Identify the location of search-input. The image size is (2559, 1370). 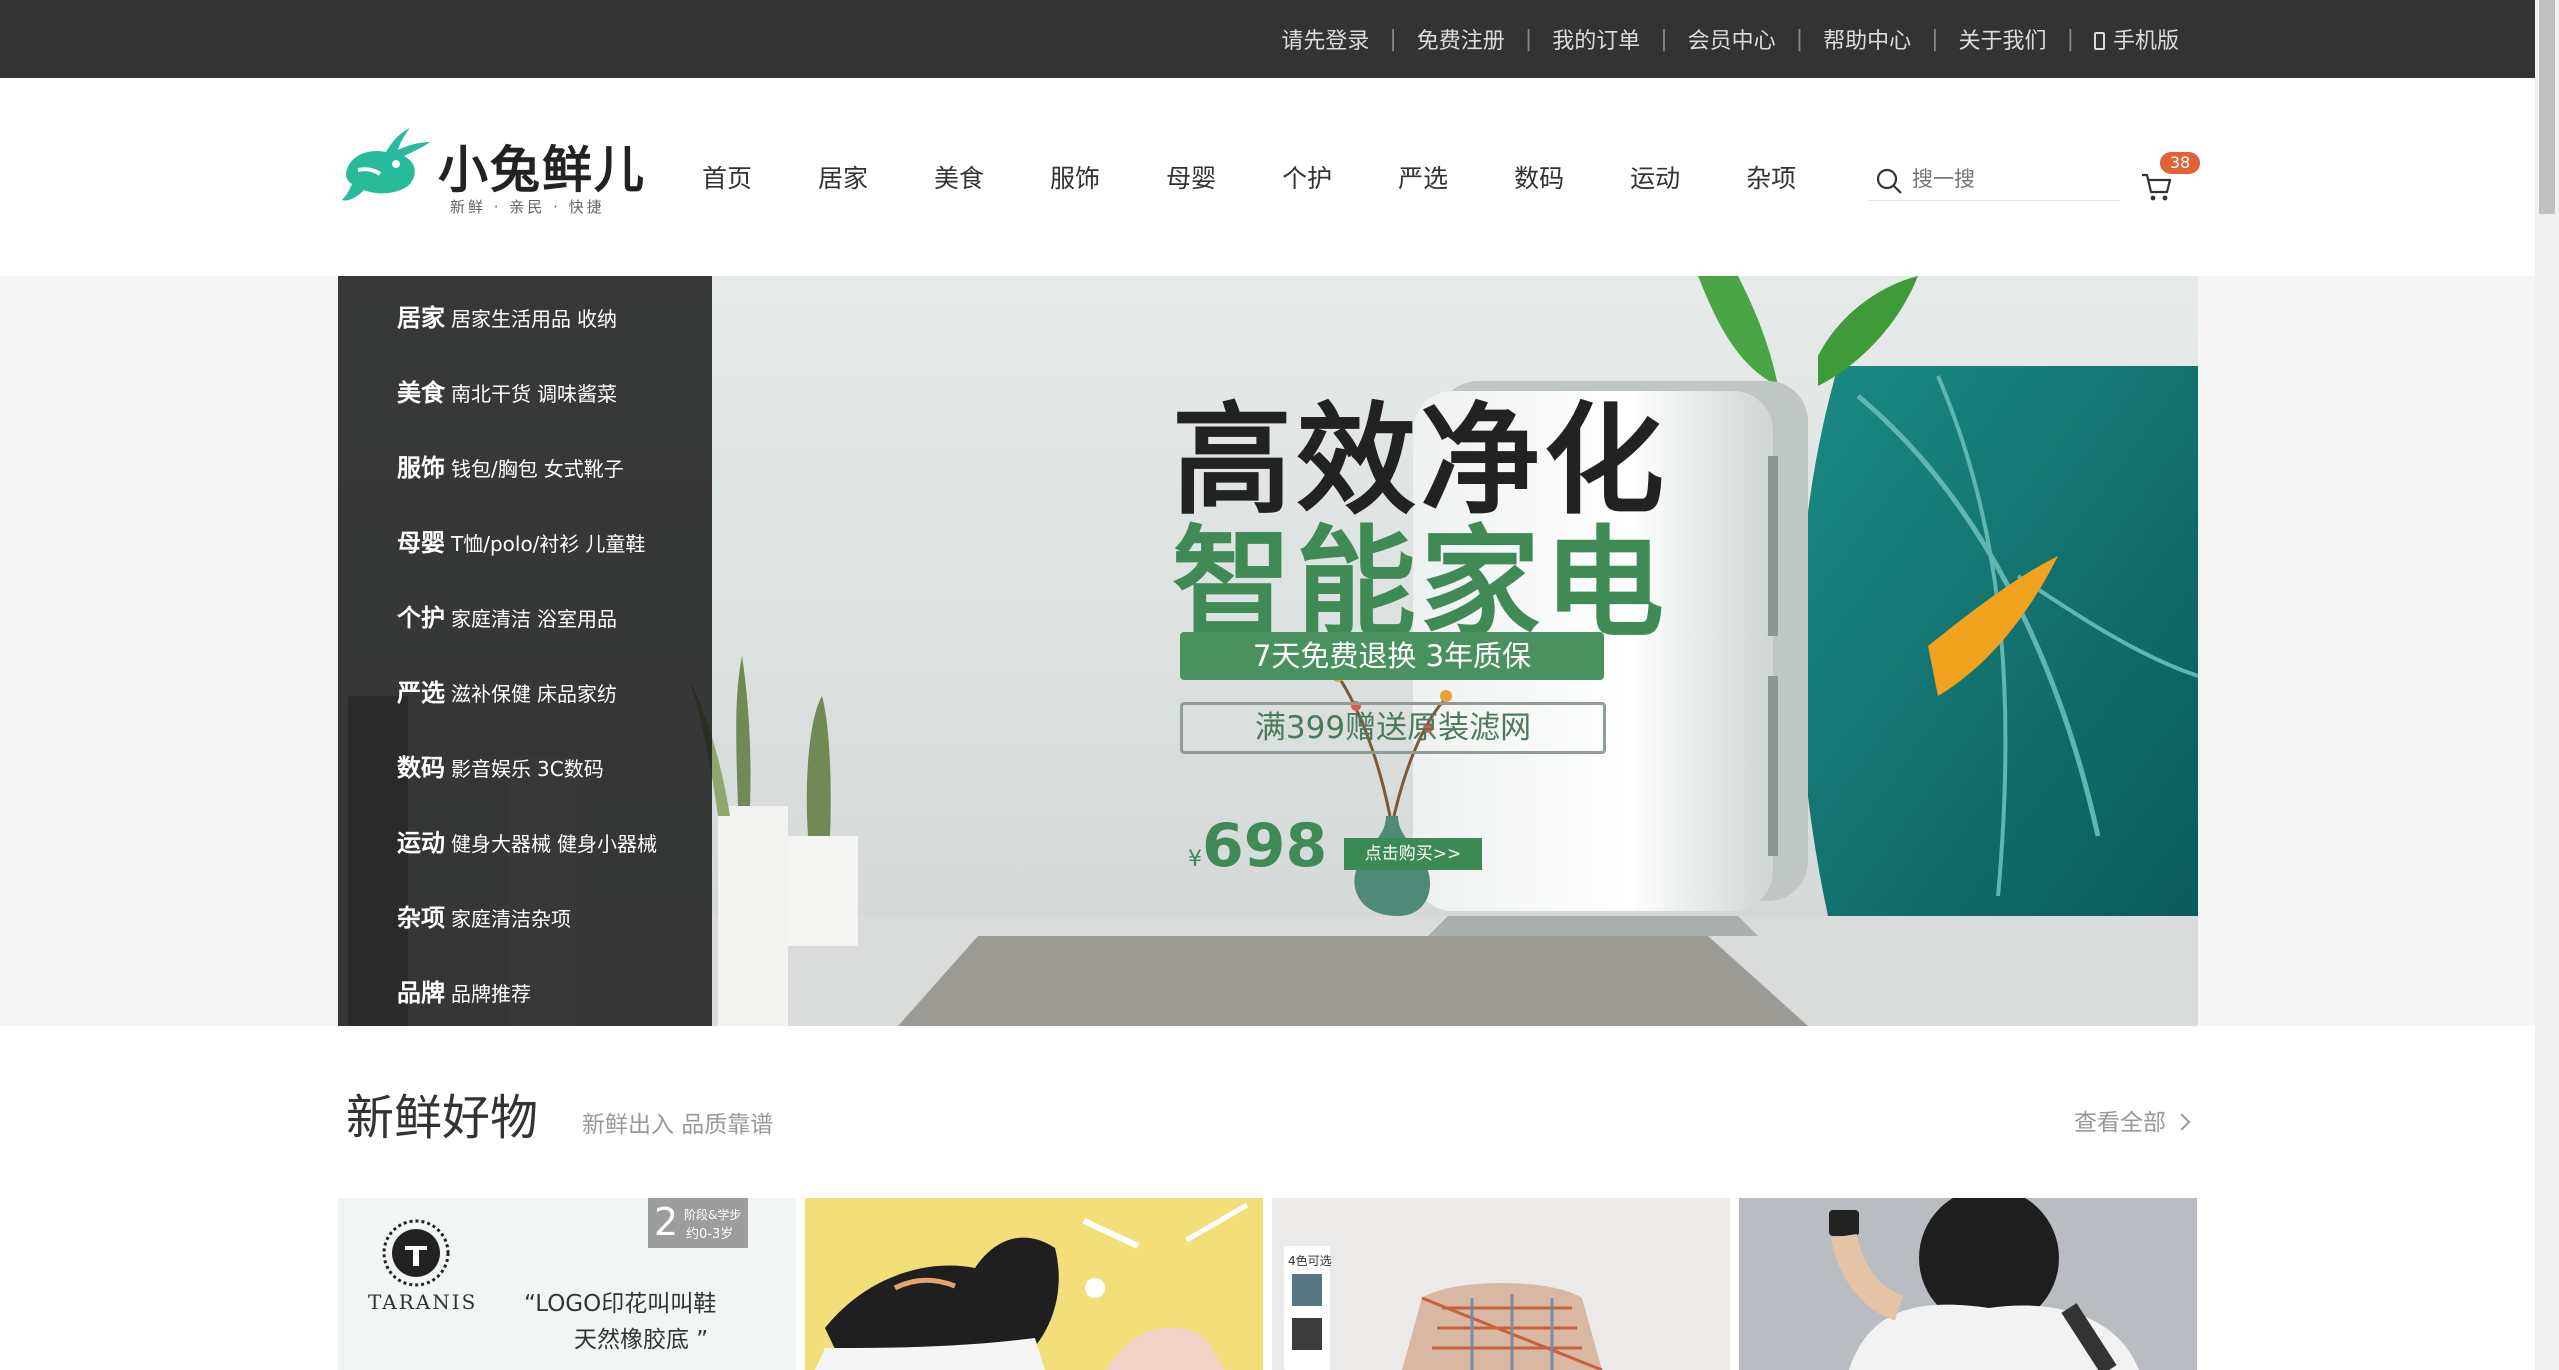
(2012, 179).